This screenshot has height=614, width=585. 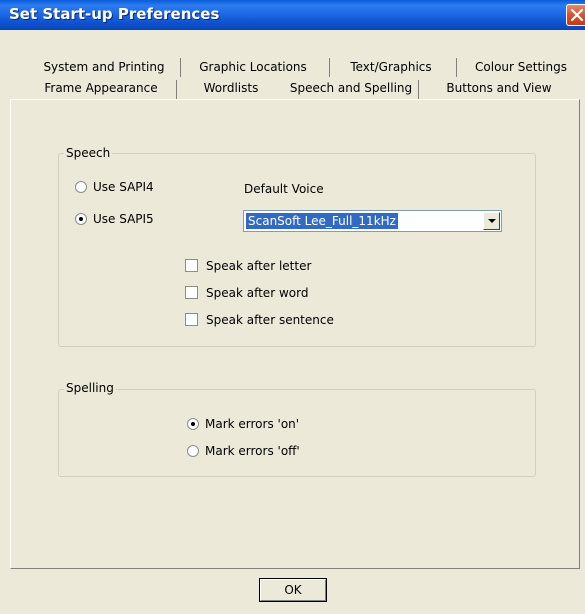 What do you see at coordinates (351, 89) in the screenshot?
I see `tab-speech-and-spelling: Speech and Spelling` at bounding box center [351, 89].